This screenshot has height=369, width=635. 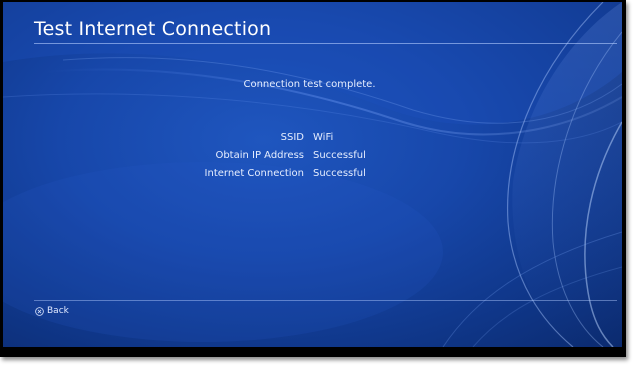 What do you see at coordinates (58, 311) in the screenshot?
I see `back-label: Back` at bounding box center [58, 311].